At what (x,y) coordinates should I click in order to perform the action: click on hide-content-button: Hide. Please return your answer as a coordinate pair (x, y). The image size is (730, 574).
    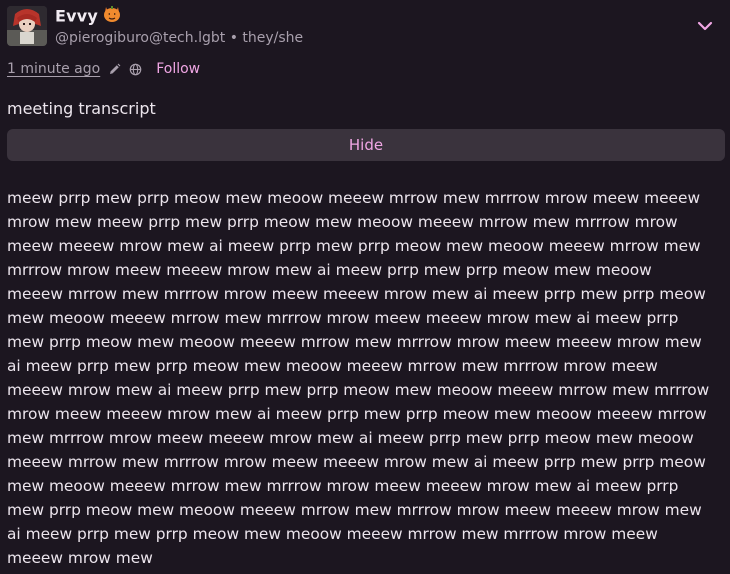
    Looking at the image, I should click on (366, 145).